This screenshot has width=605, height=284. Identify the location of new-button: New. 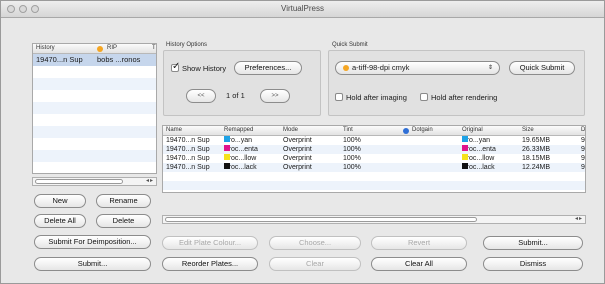
(60, 201).